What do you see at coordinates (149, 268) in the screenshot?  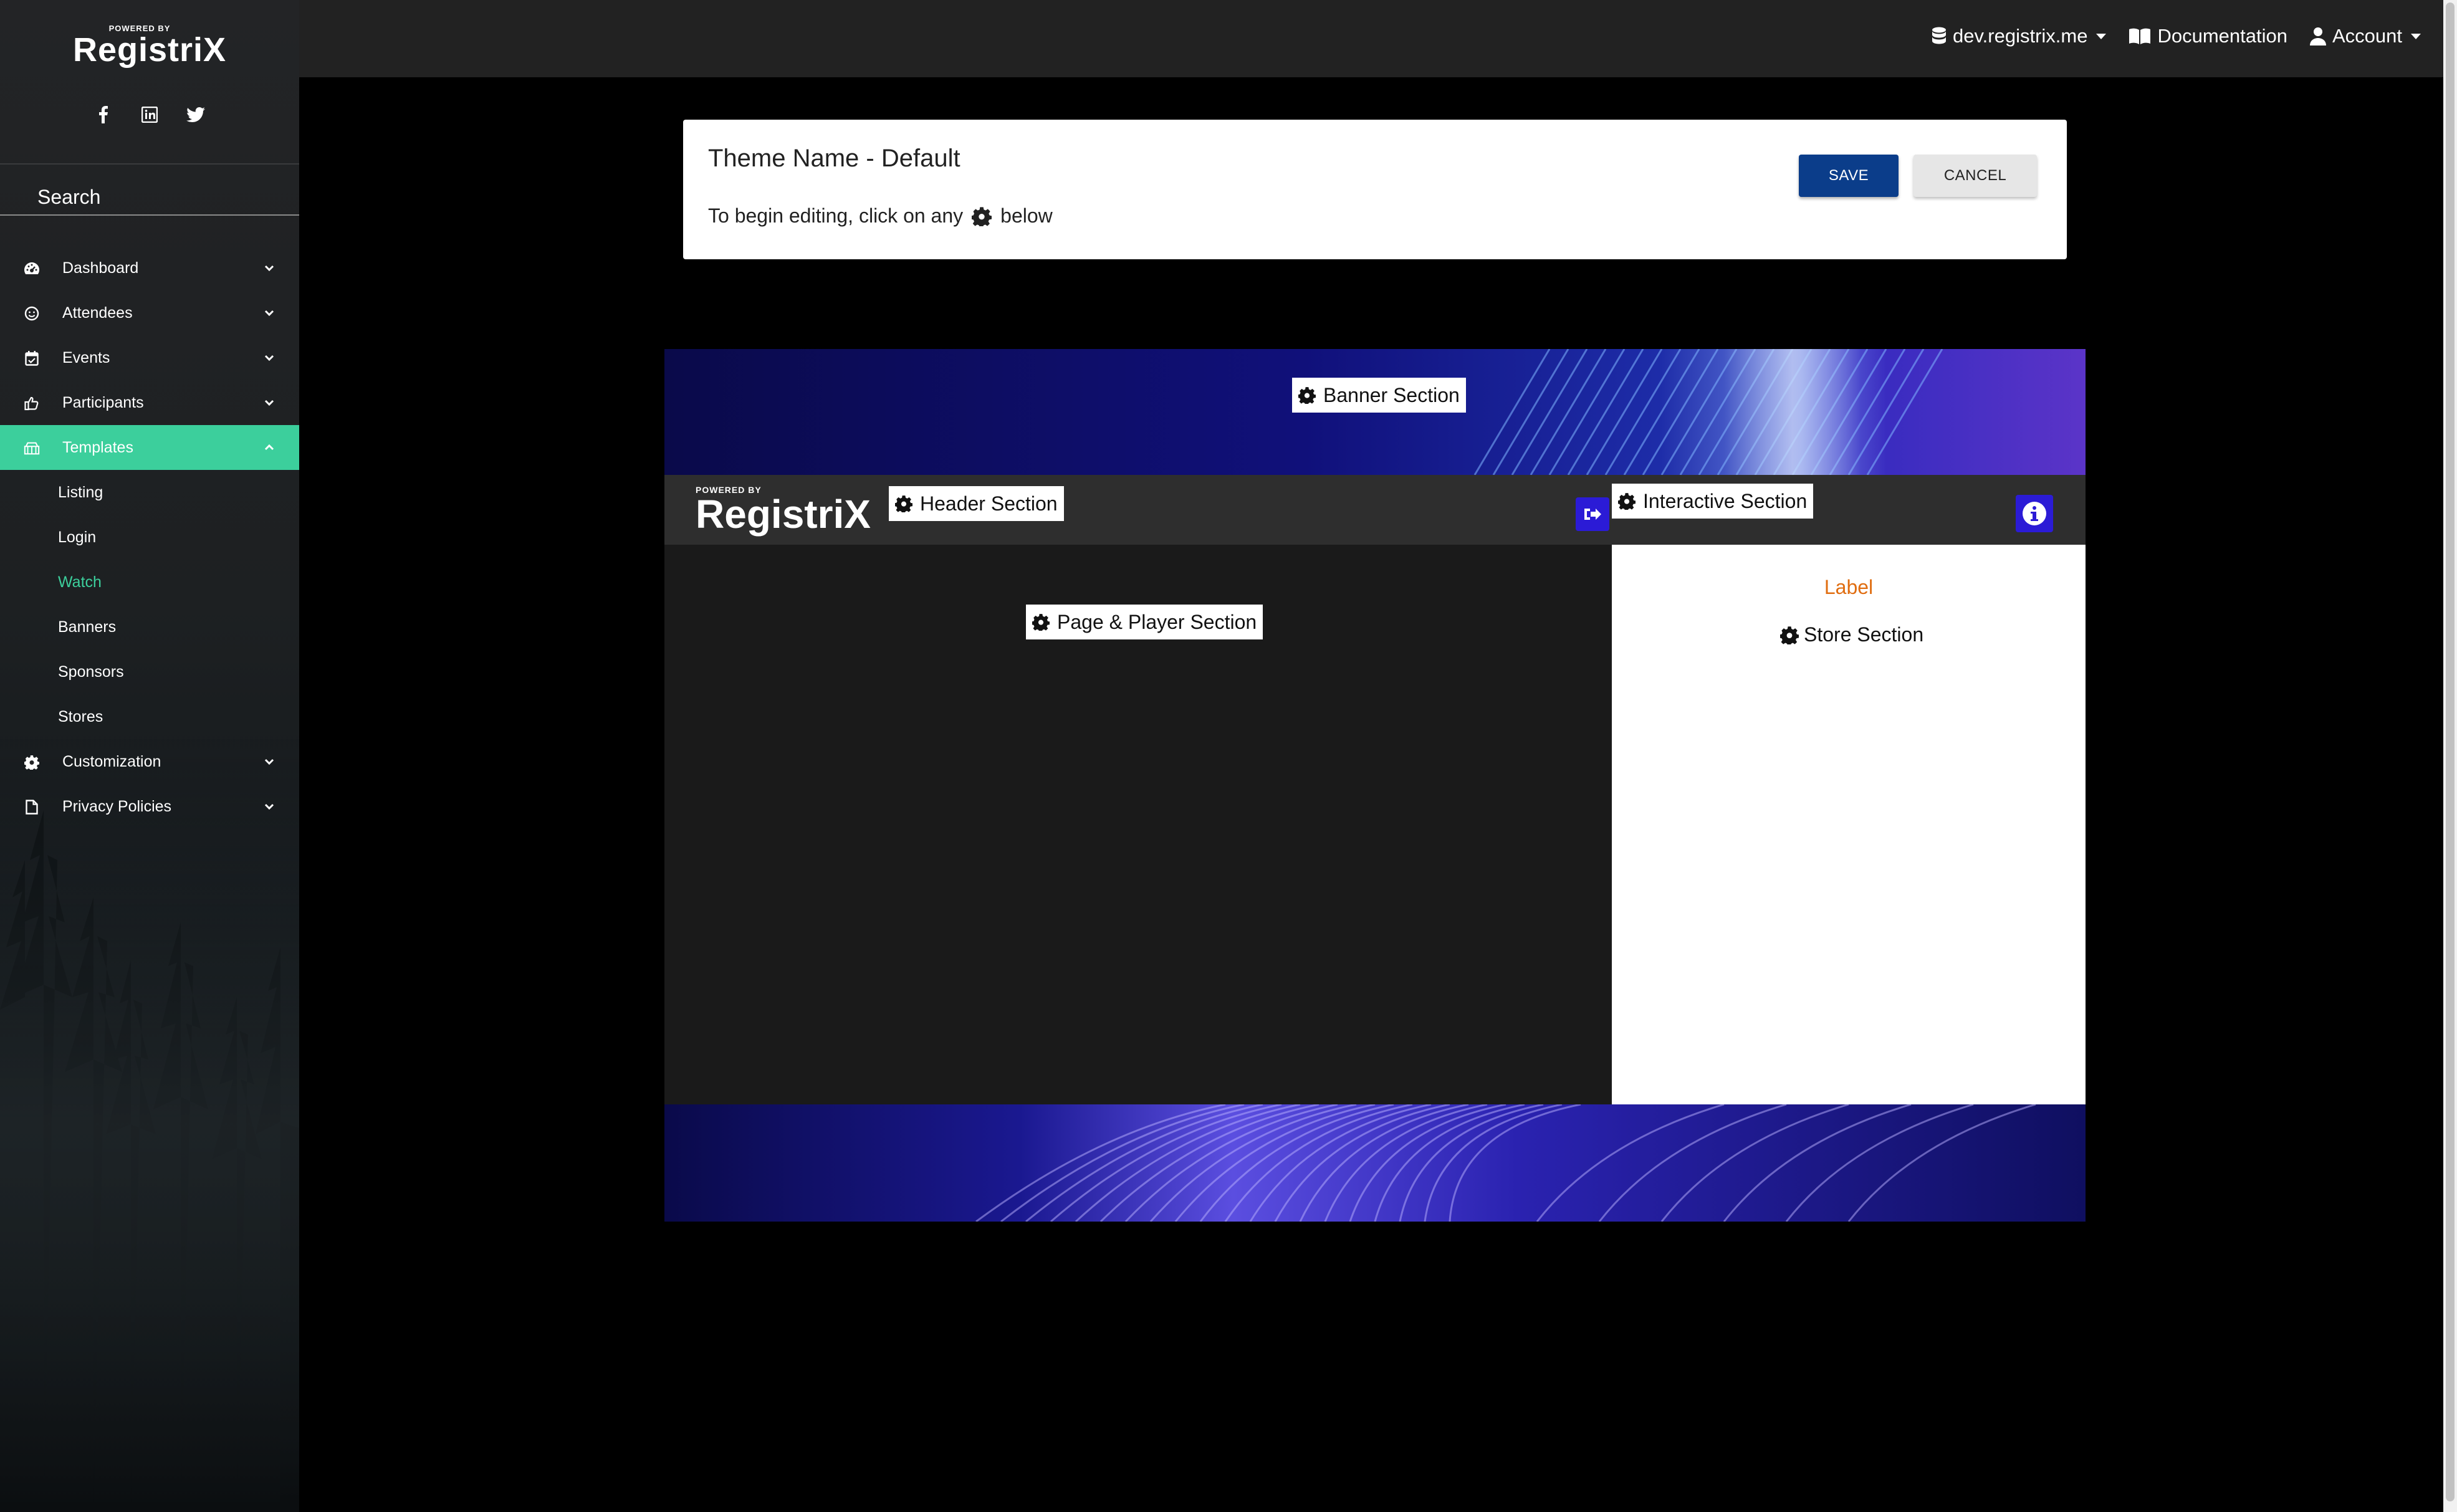 I see `sidebar-item-dashboard: Dashboard` at bounding box center [149, 268].